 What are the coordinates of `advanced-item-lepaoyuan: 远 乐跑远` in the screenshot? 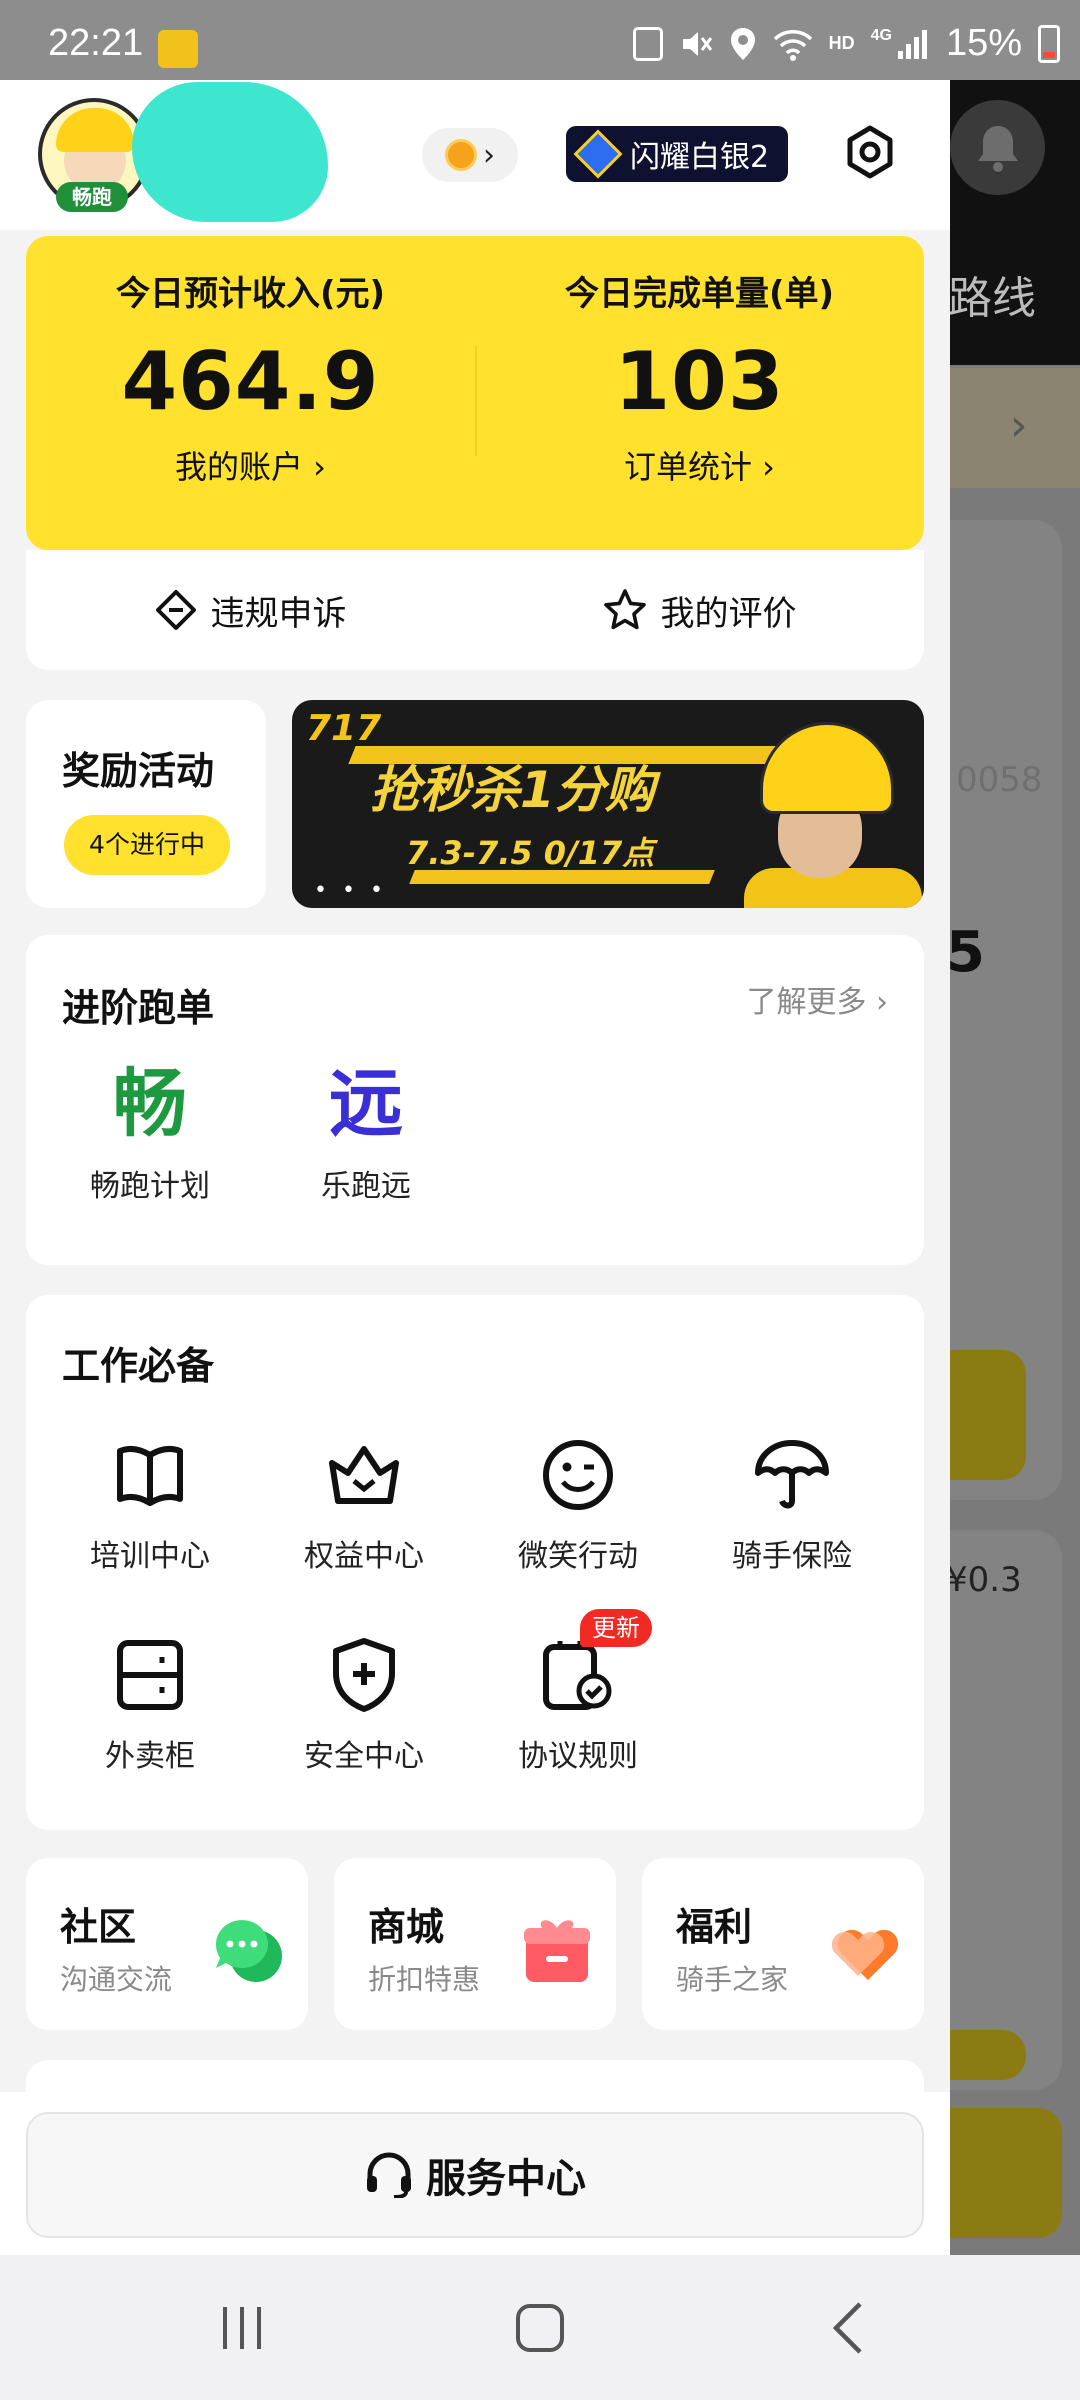 It's located at (366, 1132).